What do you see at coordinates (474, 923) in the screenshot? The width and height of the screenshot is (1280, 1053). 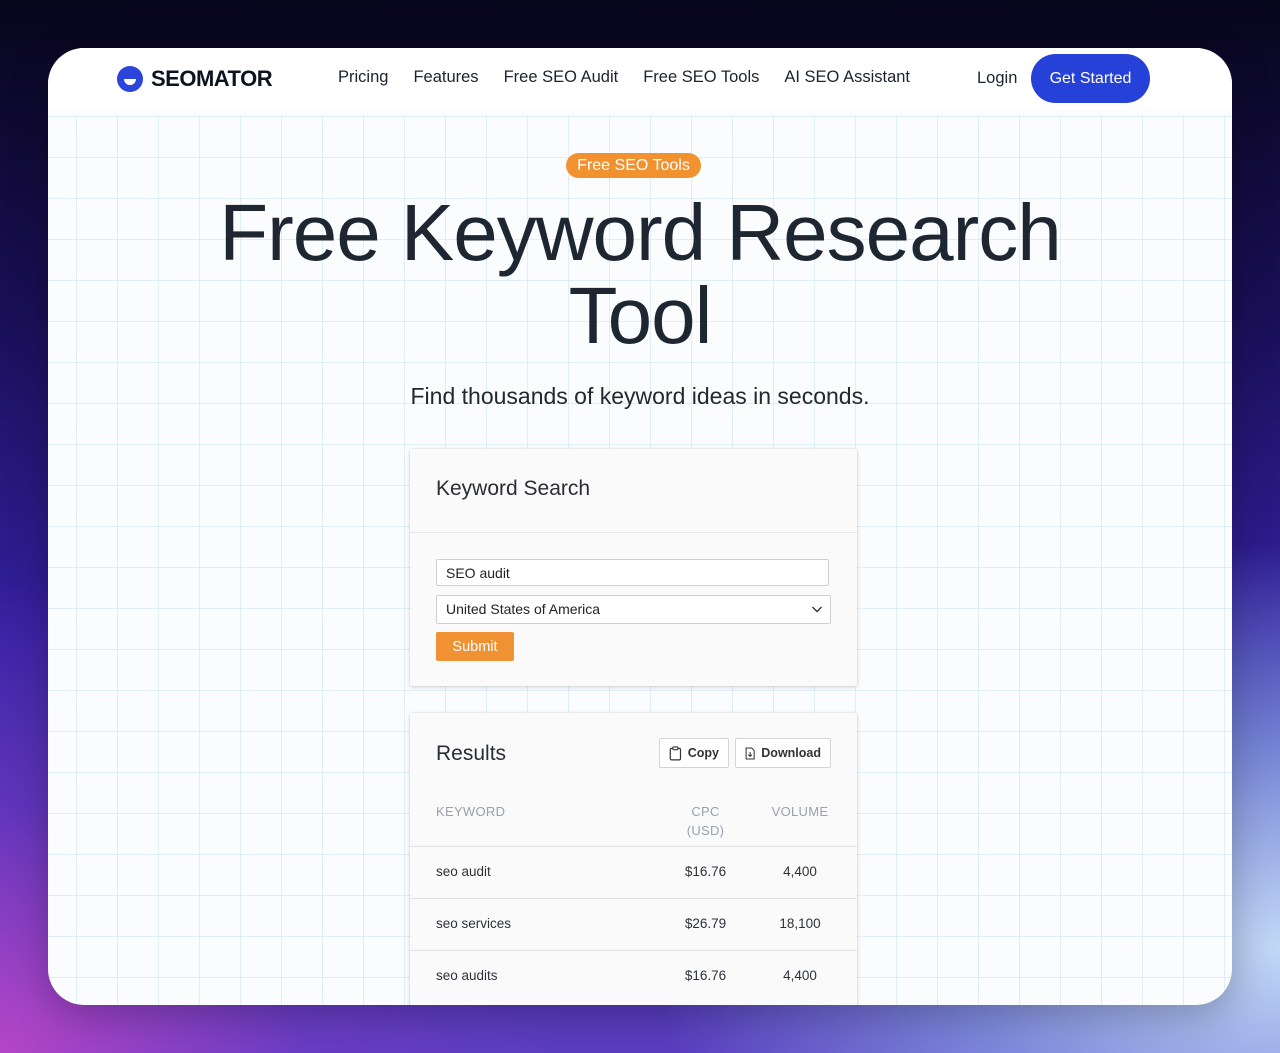 I see `keyword-cell: seo services` at bounding box center [474, 923].